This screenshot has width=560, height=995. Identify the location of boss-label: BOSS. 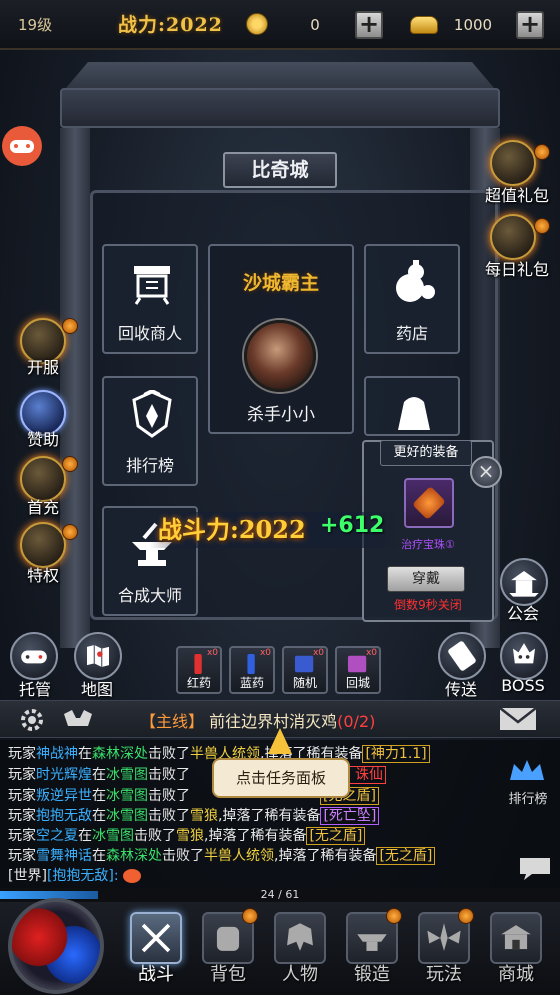
(523, 685).